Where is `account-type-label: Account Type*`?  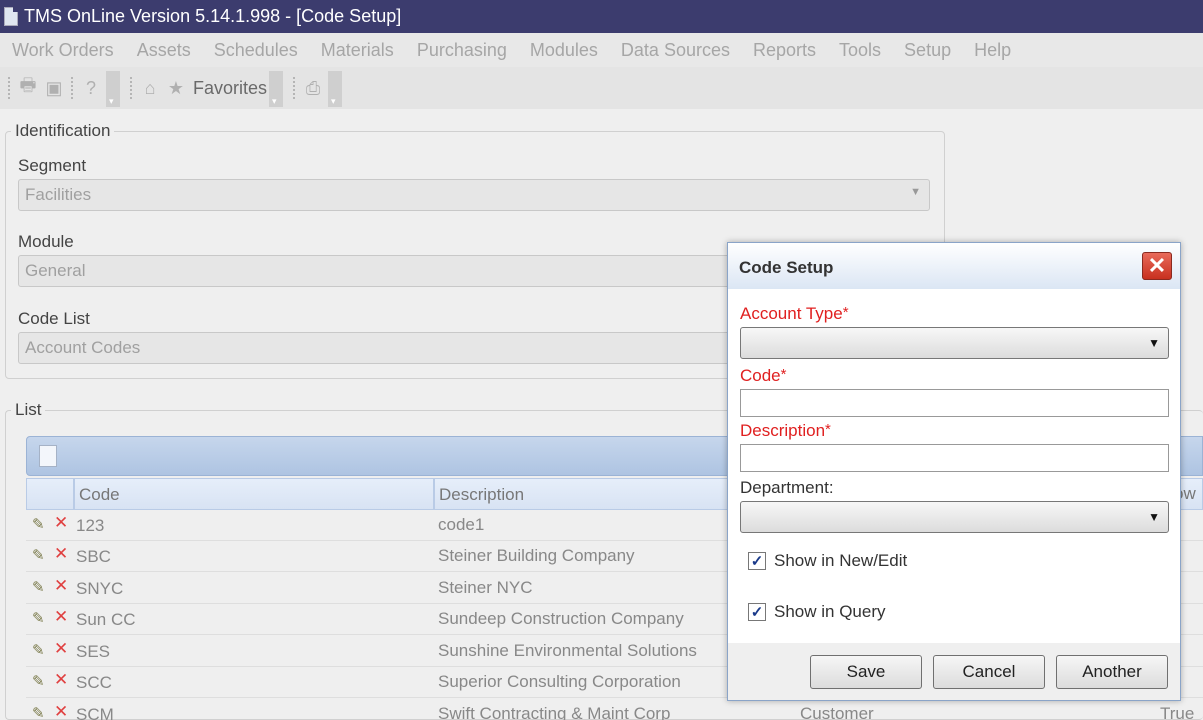
account-type-label: Account Type* is located at coordinates (794, 314).